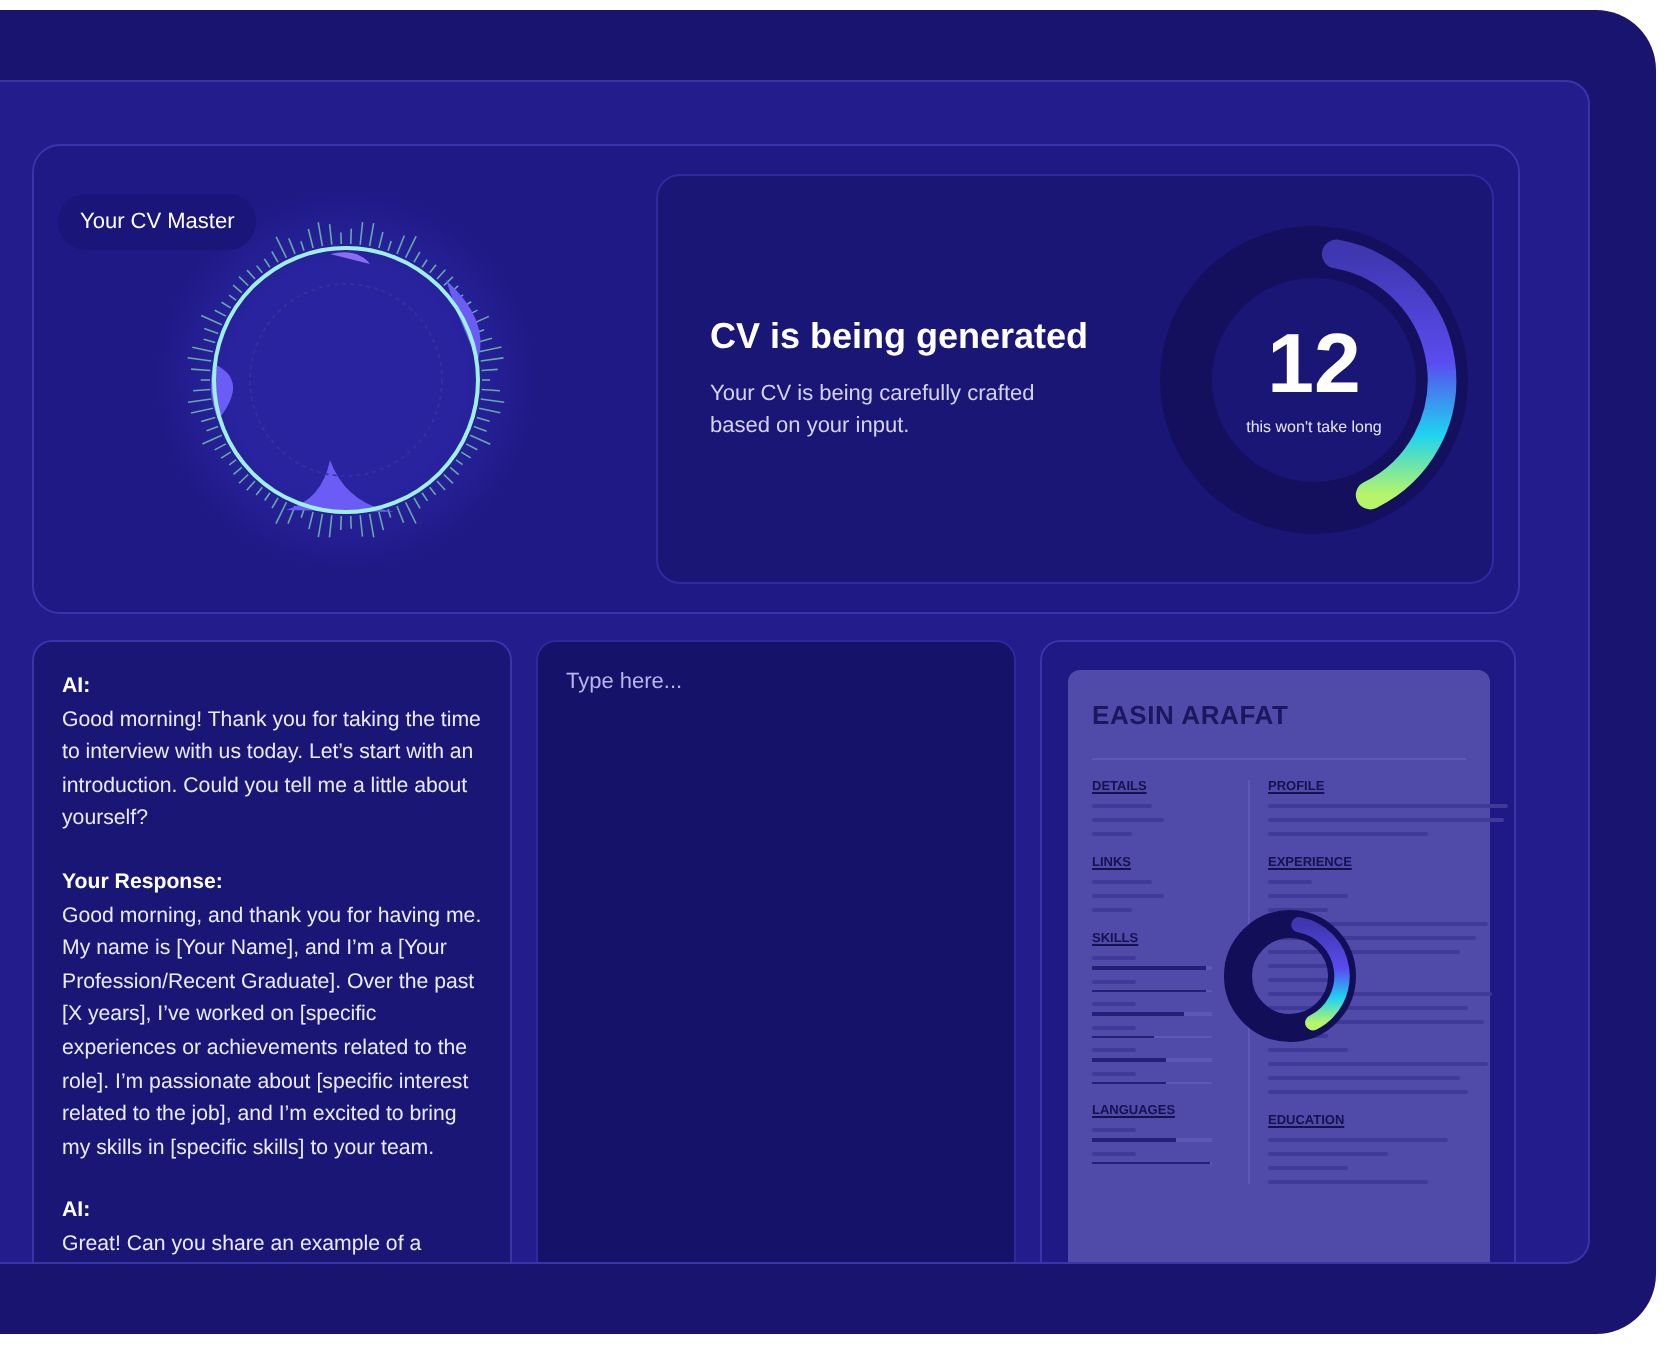 Image resolution: width=1670 pixels, height=1346 pixels. I want to click on chat-message: Good morning, and thank you for having me. My name is [Your Name], and I’m a [Your Profession/Recent Graduate]. Over the past [X years], I’ve worked on [specific experiences or achievements related to the role]. I’m passionate about [specific interest related to the job], and I’m excited to bring my skills in [specific skills] to your team., so click(273, 1032).